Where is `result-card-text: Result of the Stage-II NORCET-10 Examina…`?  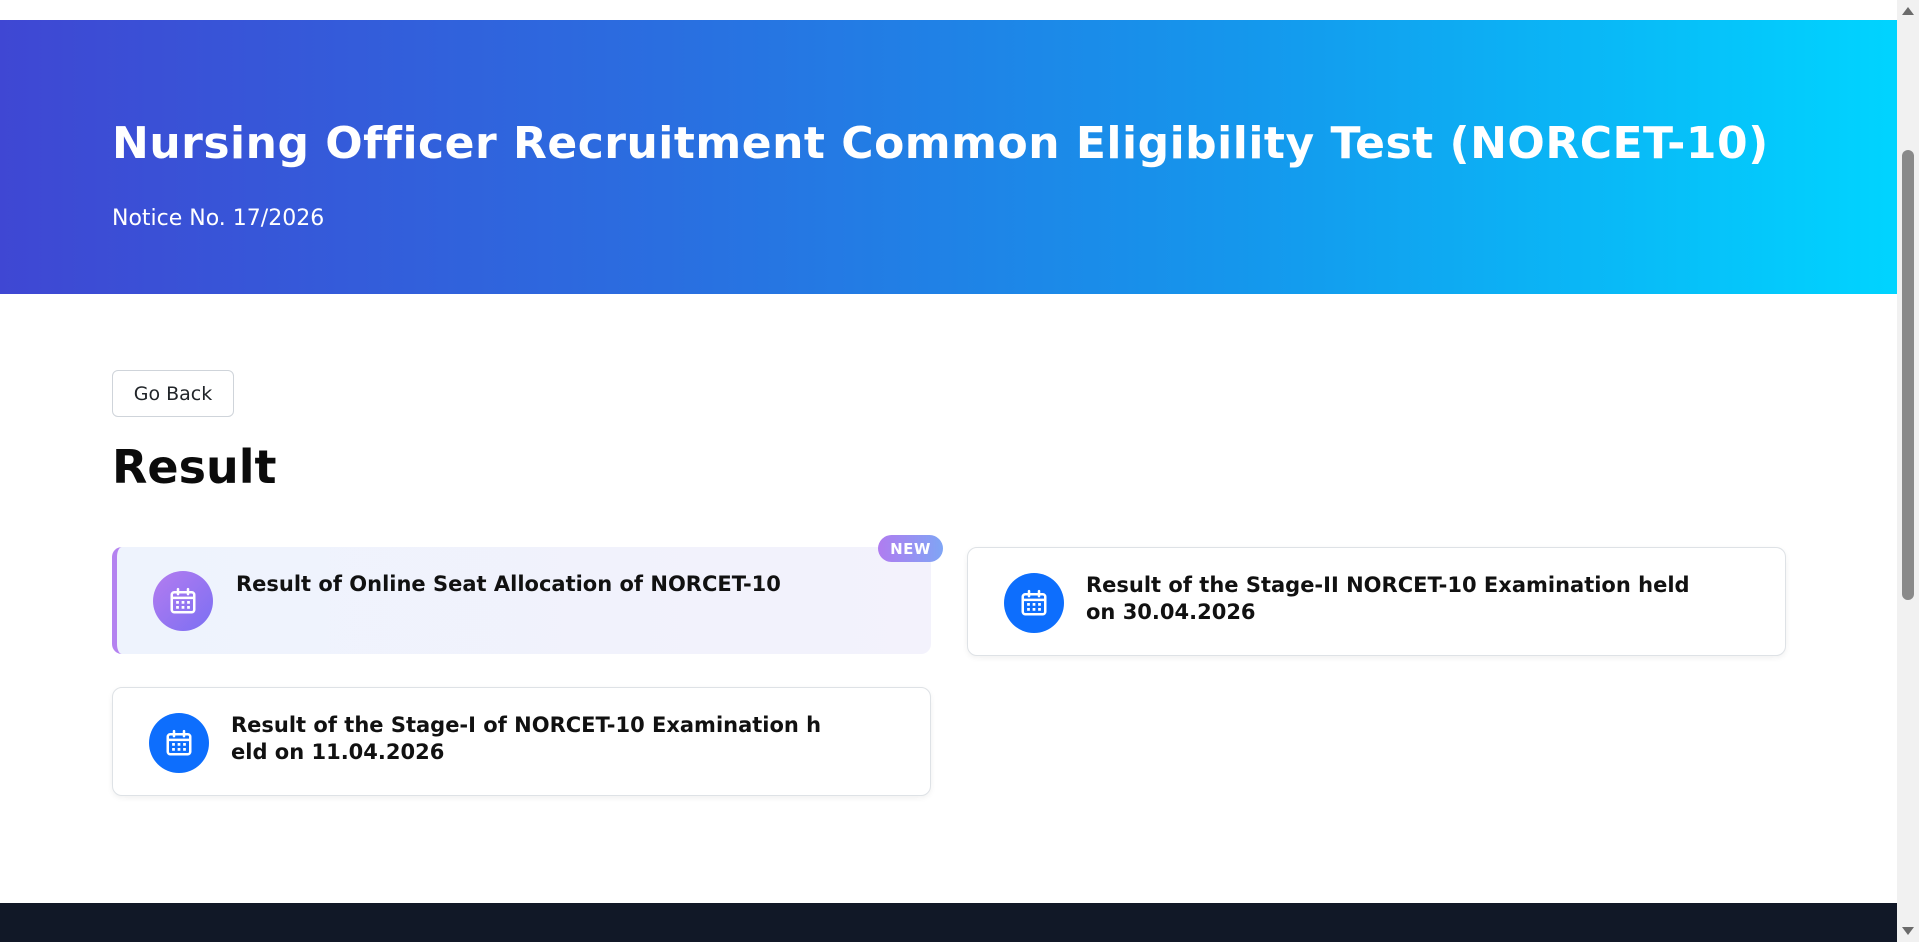
result-card-text: Result of the Stage-II NORCET-10 Examina… is located at coordinates (1388, 598).